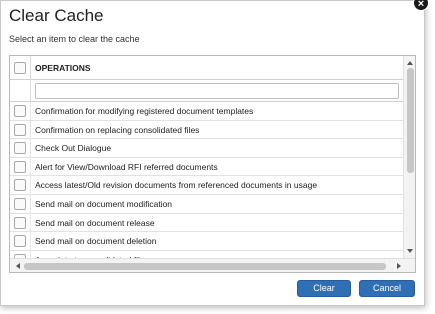  I want to click on vertical-scrollbar, so click(409, 157).